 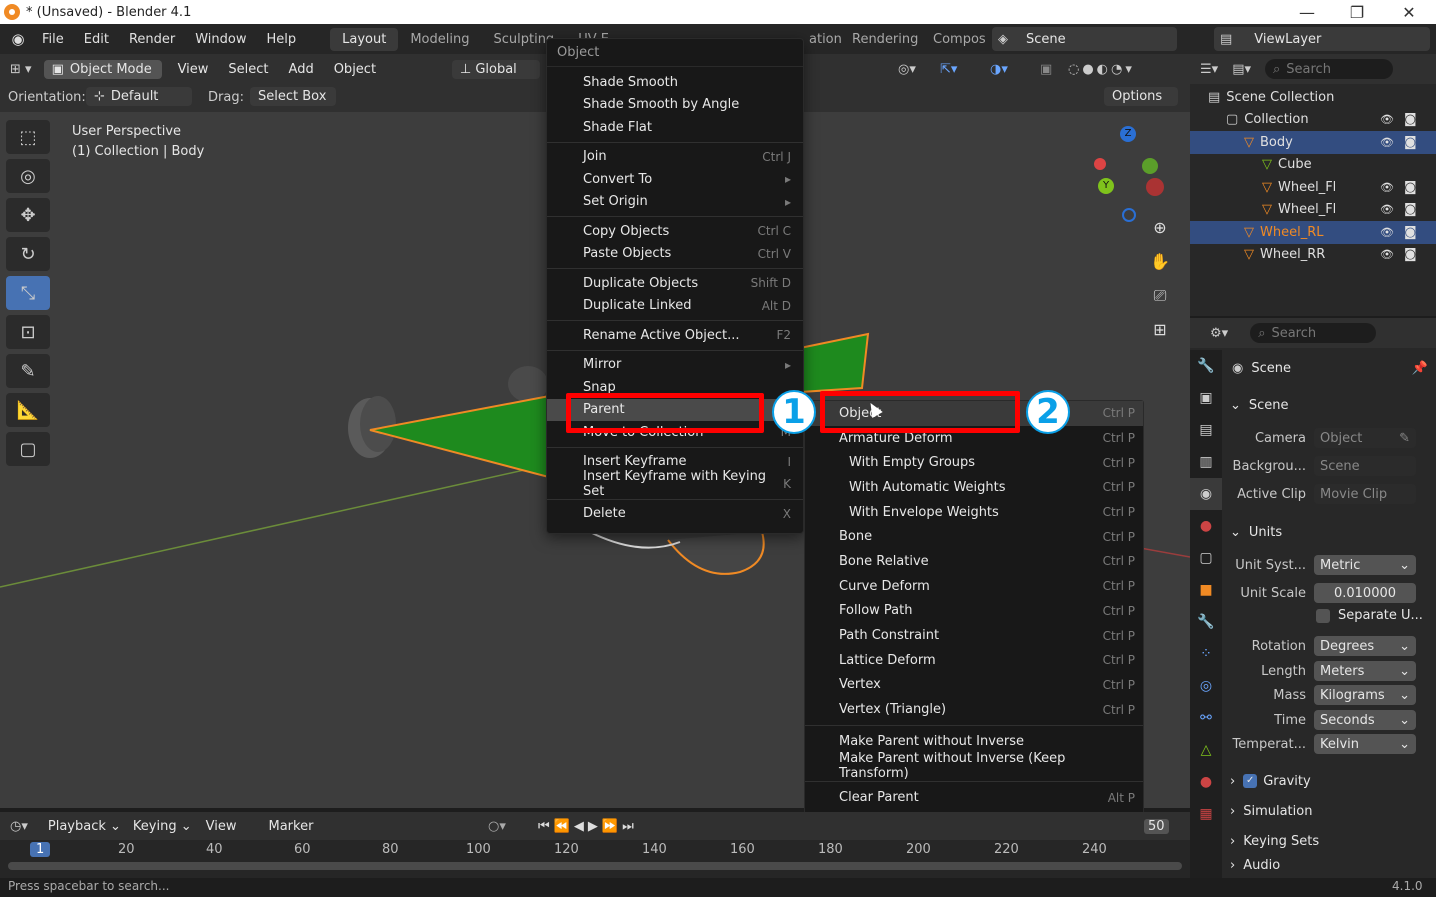 I want to click on parent-option-vertex: Vertex Ctrl P, so click(x=974, y=685).